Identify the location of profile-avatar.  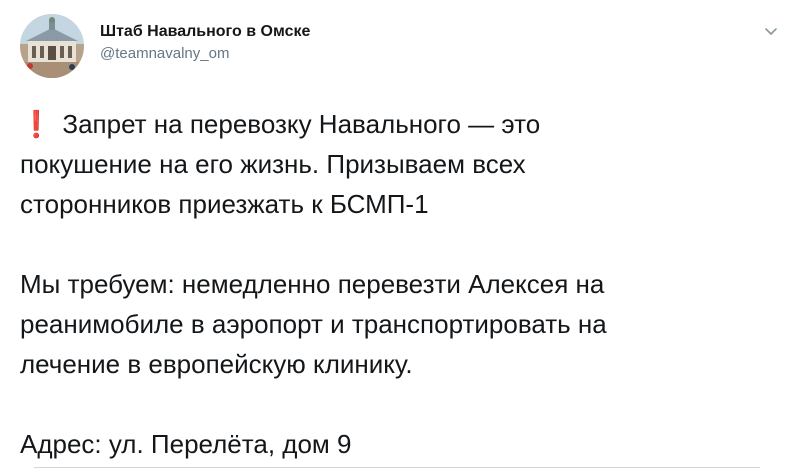
(52, 46).